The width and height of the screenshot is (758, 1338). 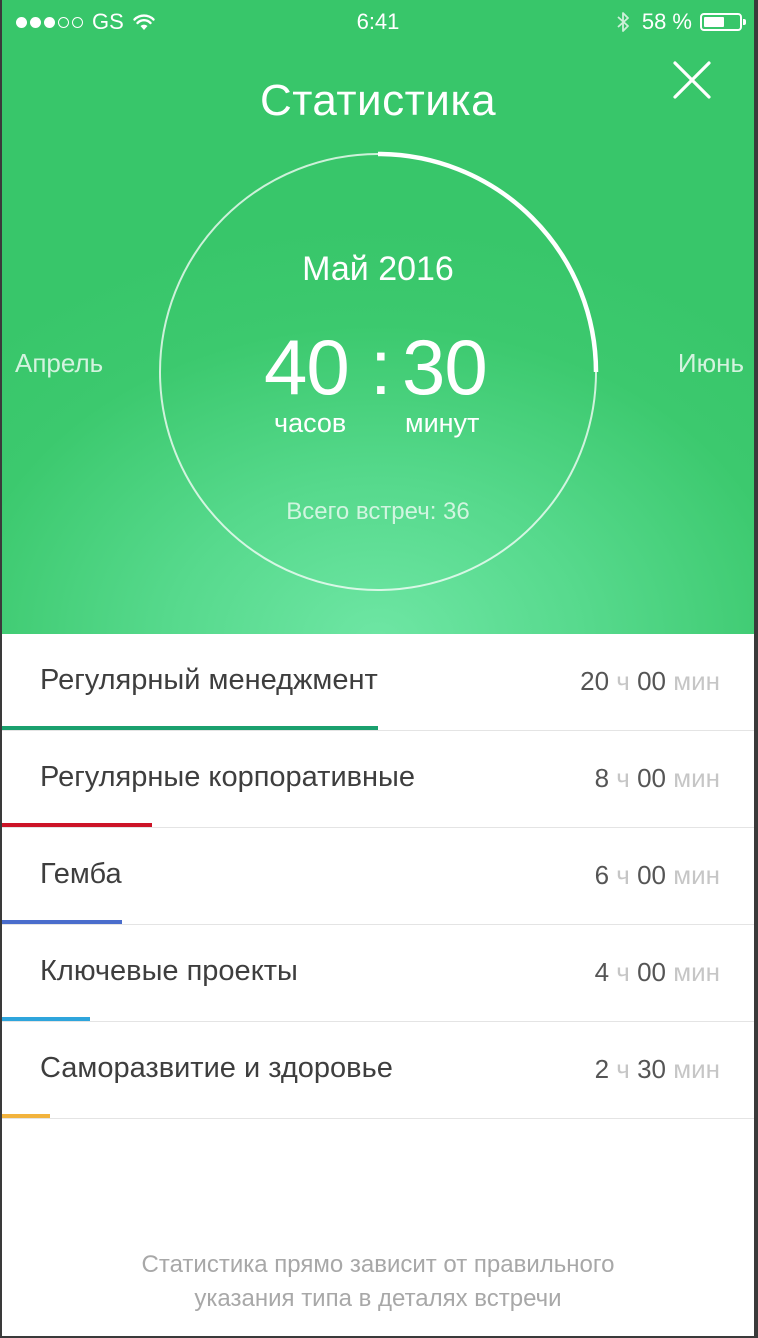 What do you see at coordinates (216, 1068) in the screenshot?
I see `category-name: Саморазвитие и здоровье` at bounding box center [216, 1068].